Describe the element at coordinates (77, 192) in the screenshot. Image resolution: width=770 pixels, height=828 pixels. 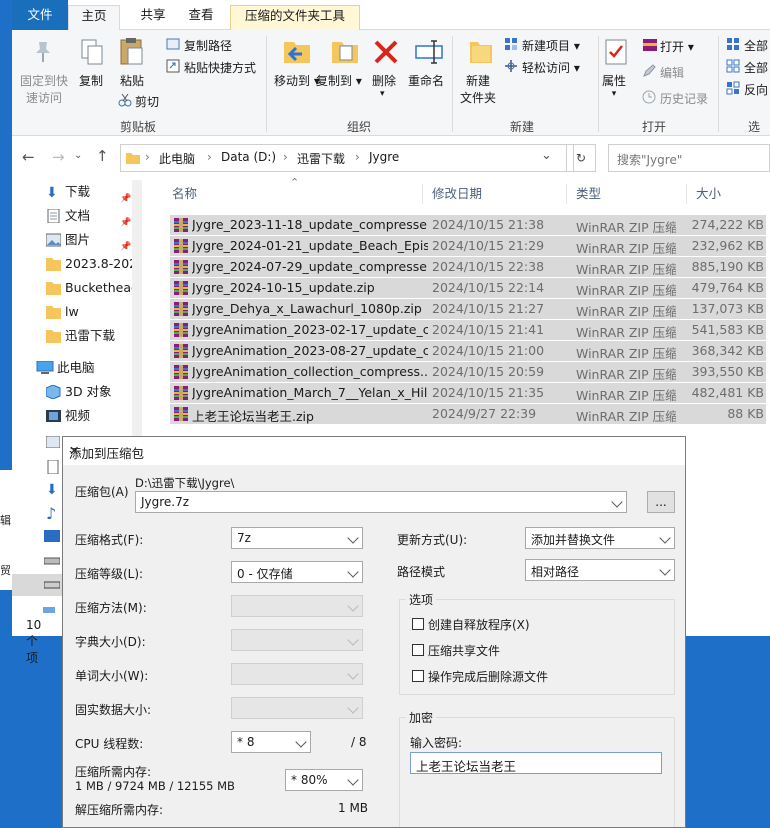
I see `nav-item-downloads: ⬇ 下载 📌` at that location.